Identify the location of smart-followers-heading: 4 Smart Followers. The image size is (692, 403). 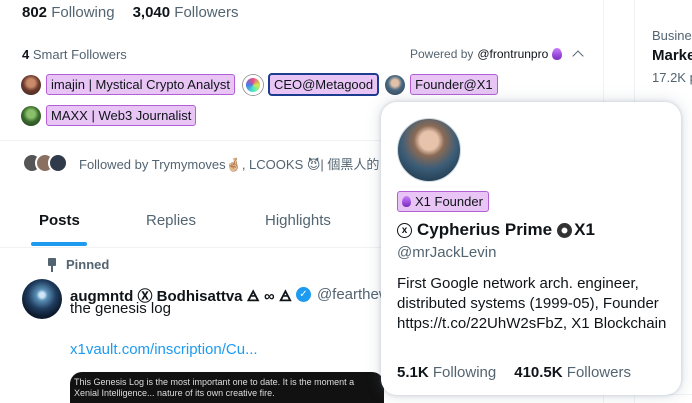
(74, 54).